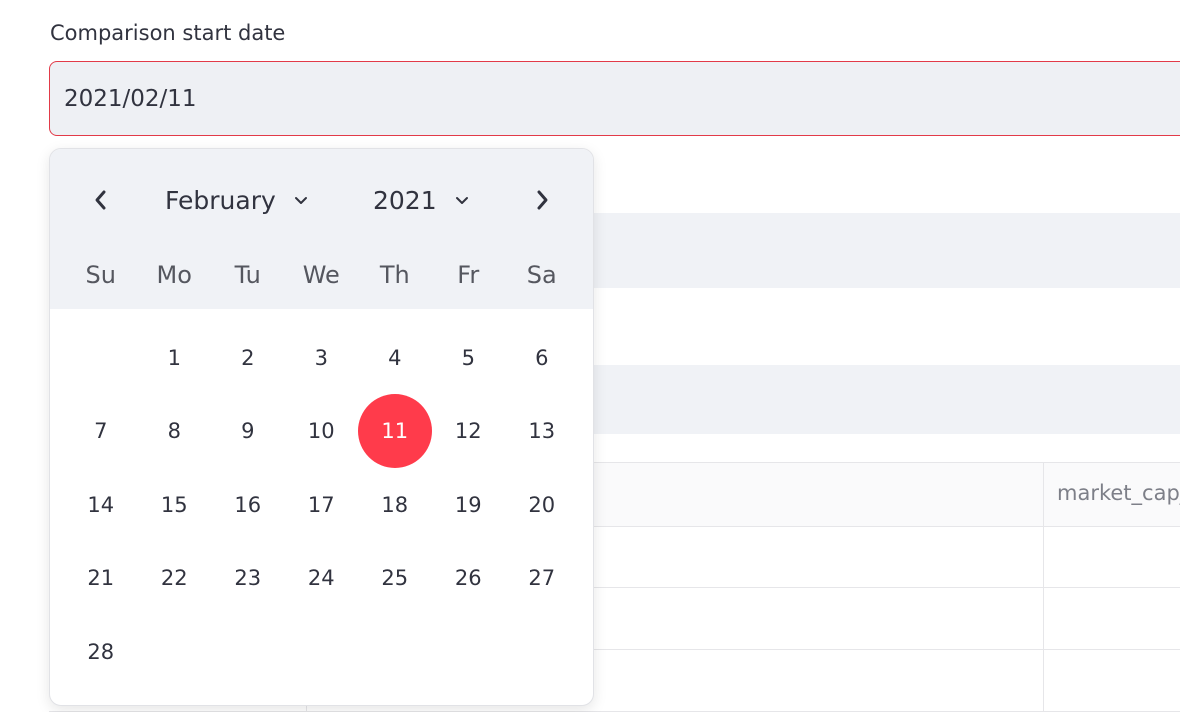 Image resolution: width=1180 pixels, height=712 pixels. I want to click on calendar-day: 24, so click(322, 578).